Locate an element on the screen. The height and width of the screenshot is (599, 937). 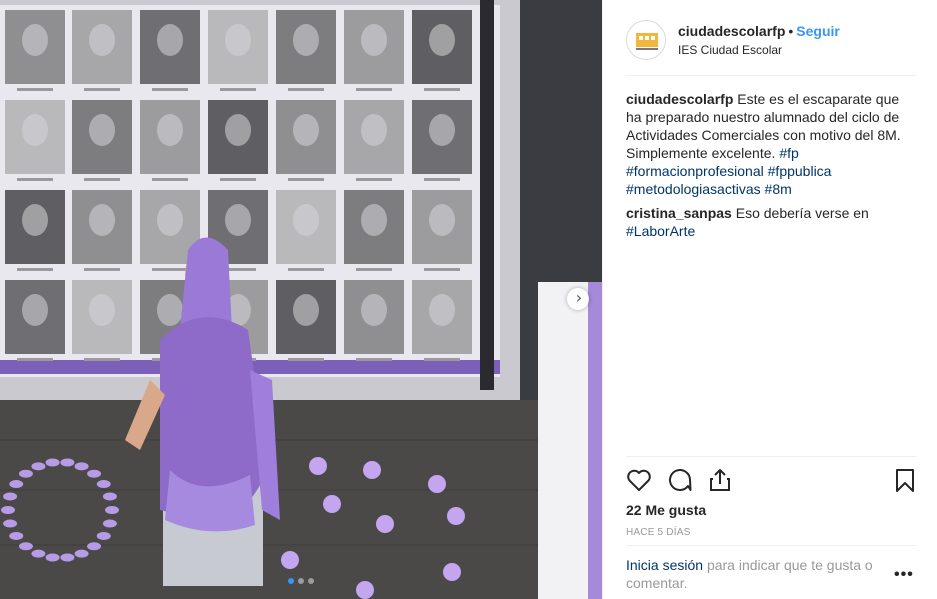
carousel-next-button: › is located at coordinates (578, 299).